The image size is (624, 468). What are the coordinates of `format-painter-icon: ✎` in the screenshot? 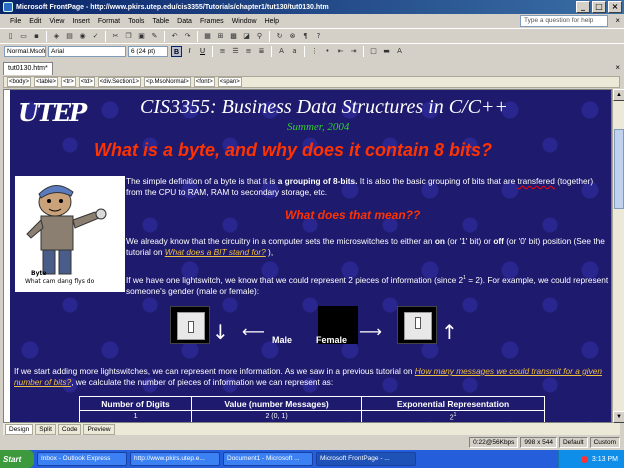 It's located at (154, 36).